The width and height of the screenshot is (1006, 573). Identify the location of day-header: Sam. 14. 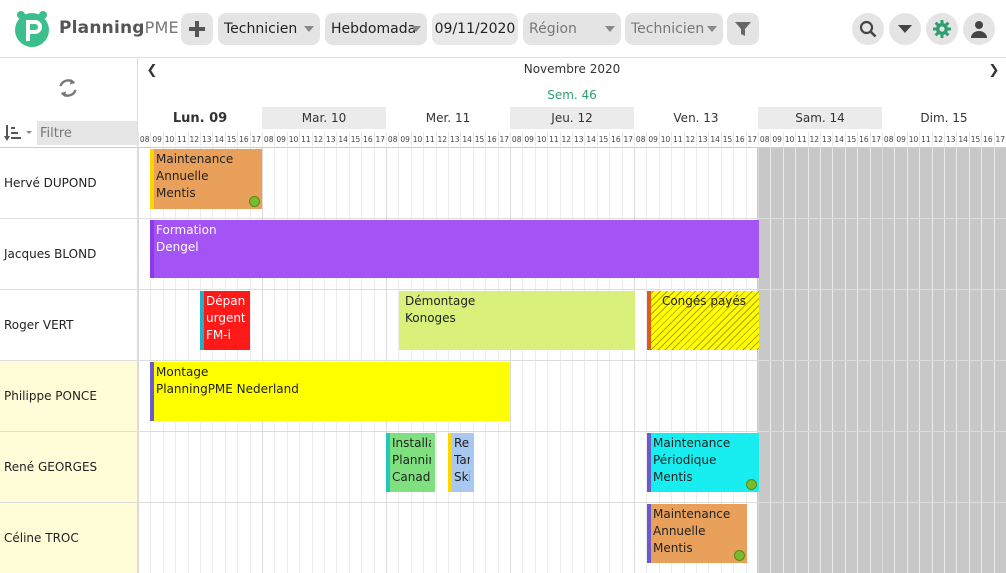
(820, 118).